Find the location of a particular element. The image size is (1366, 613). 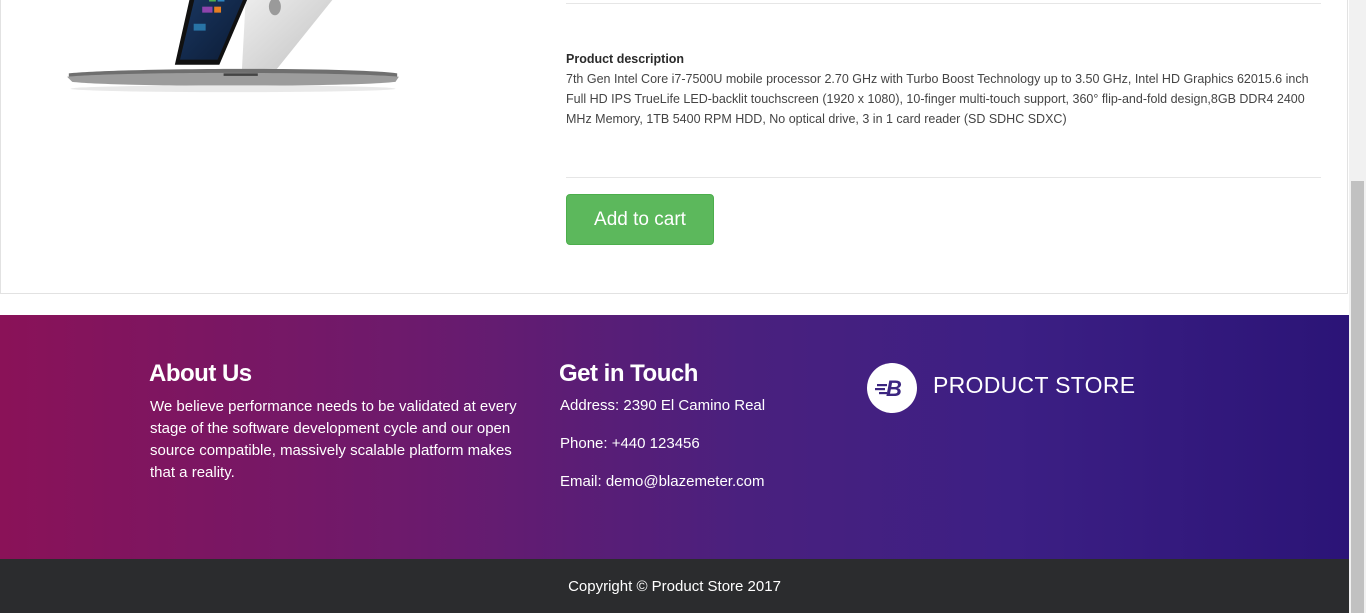

top-divider is located at coordinates (943, 3).